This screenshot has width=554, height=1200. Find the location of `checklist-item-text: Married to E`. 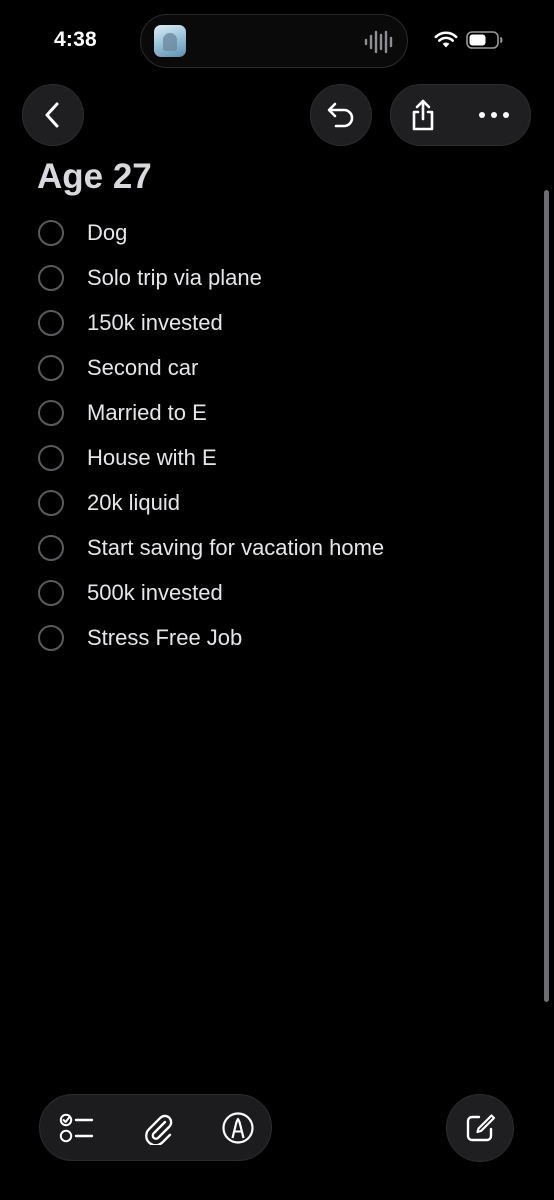

checklist-item-text: Married to E is located at coordinates (147, 413).